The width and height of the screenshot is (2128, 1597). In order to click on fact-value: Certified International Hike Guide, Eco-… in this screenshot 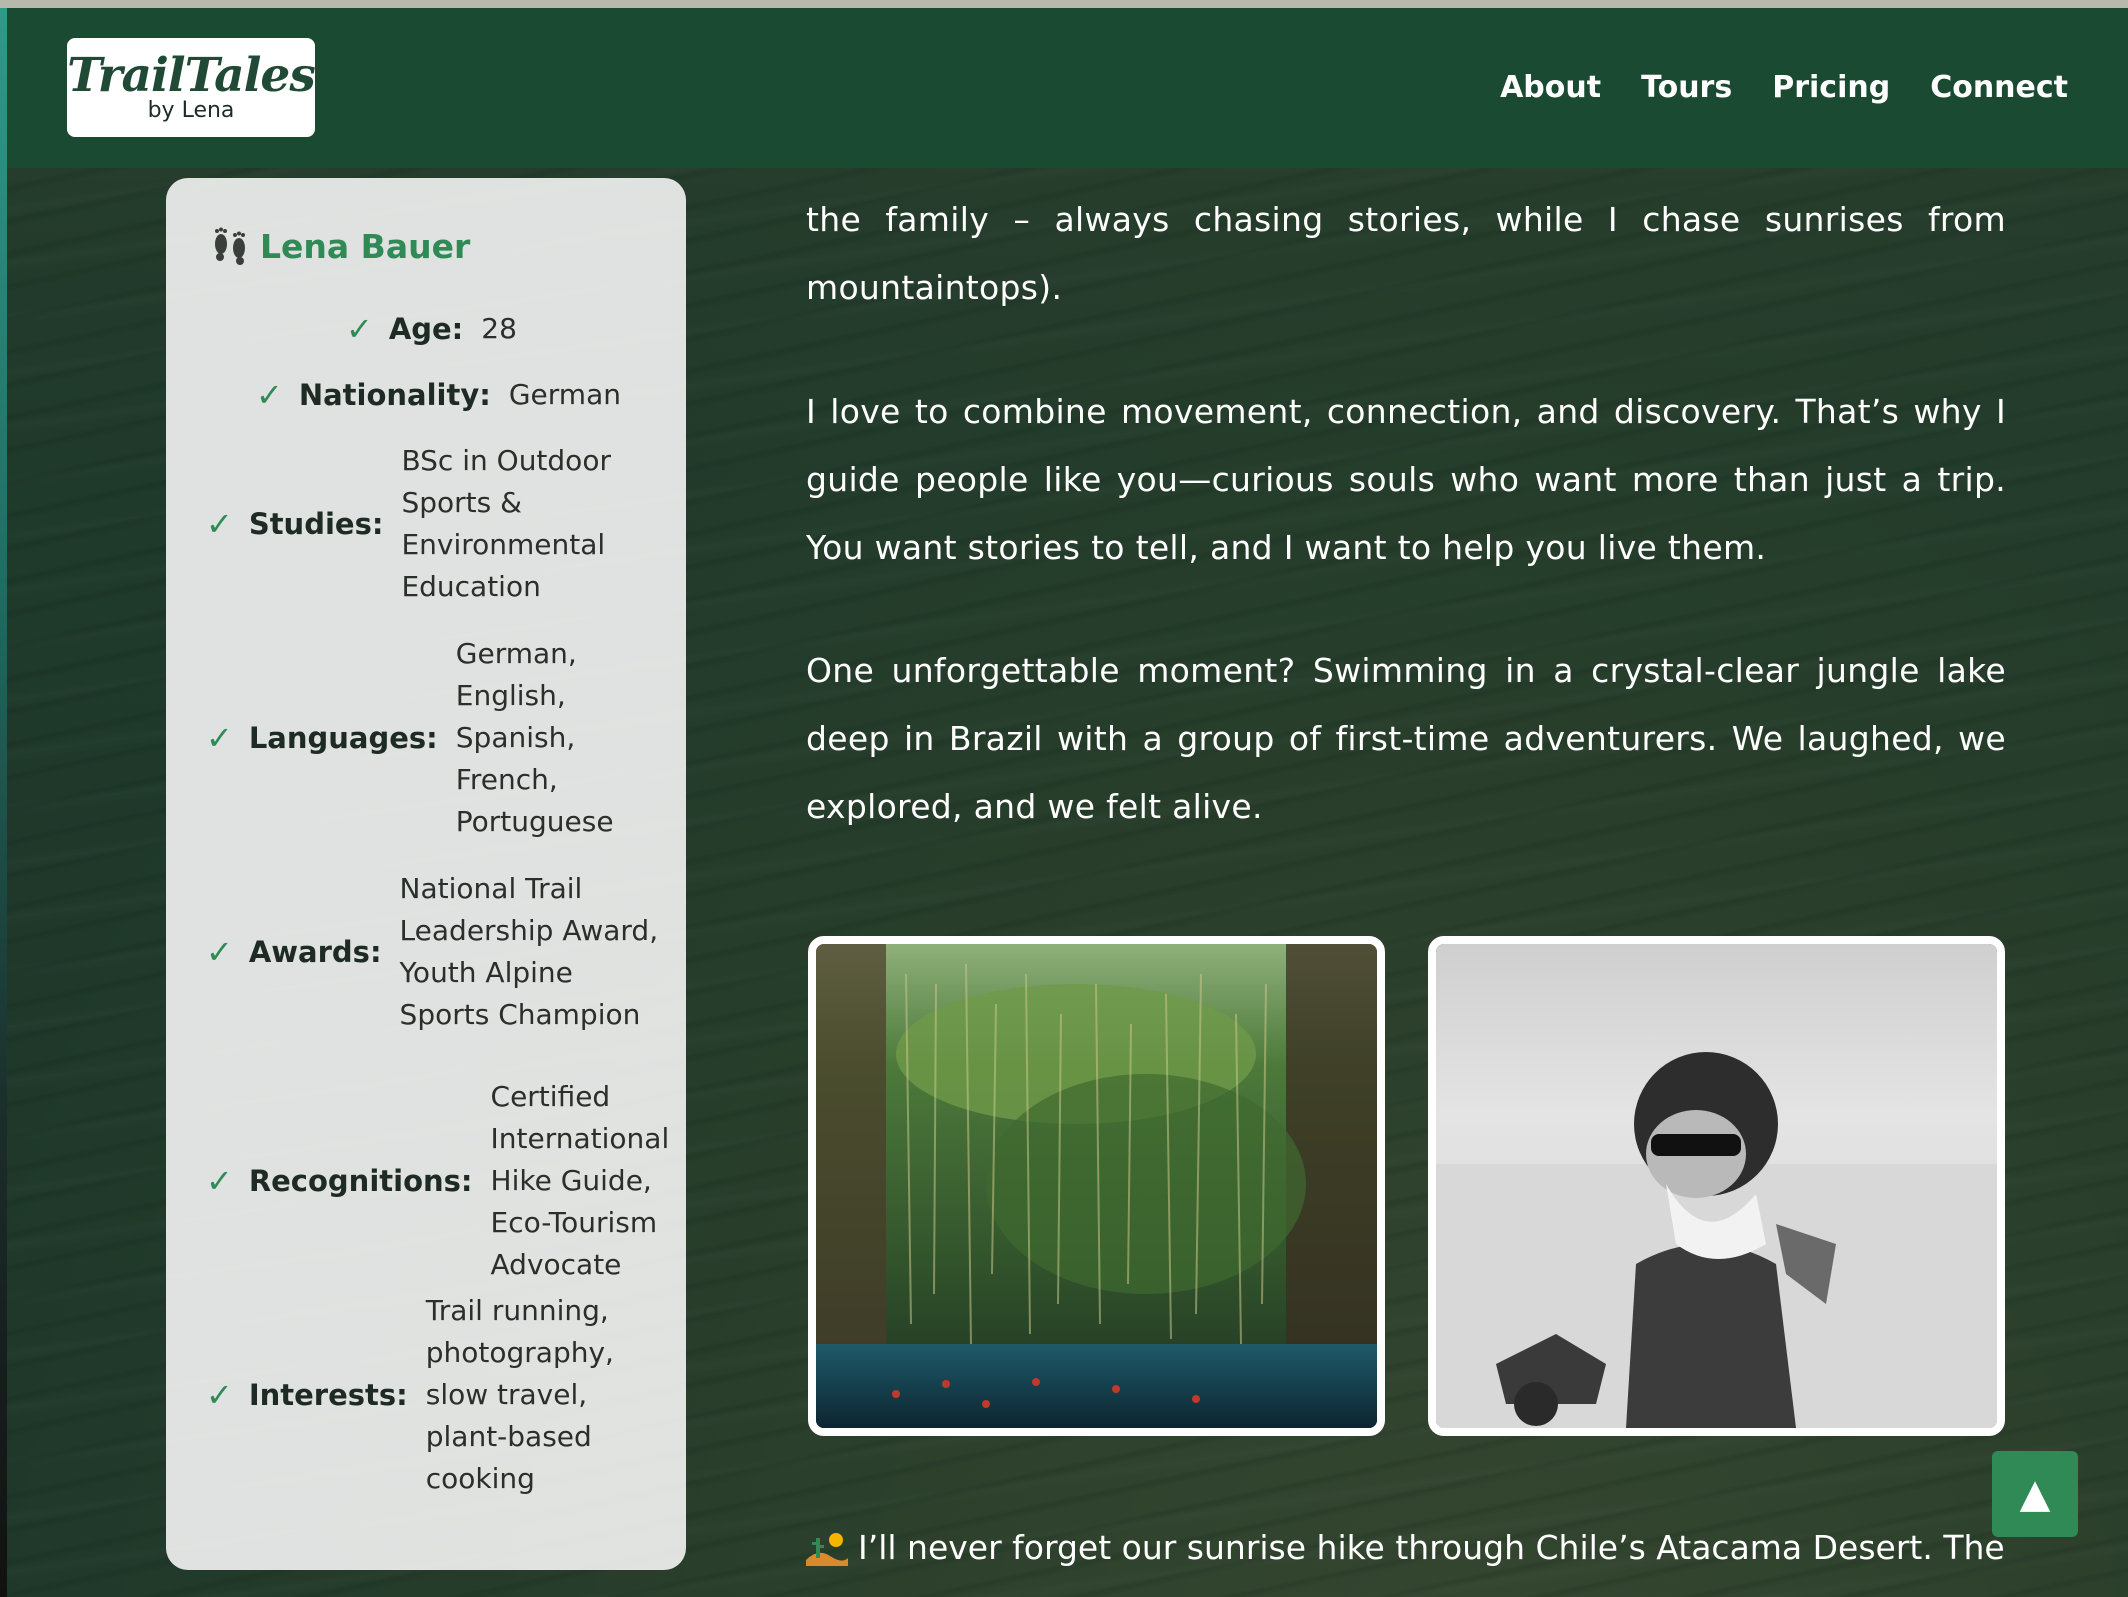, I will do `click(580, 1180)`.